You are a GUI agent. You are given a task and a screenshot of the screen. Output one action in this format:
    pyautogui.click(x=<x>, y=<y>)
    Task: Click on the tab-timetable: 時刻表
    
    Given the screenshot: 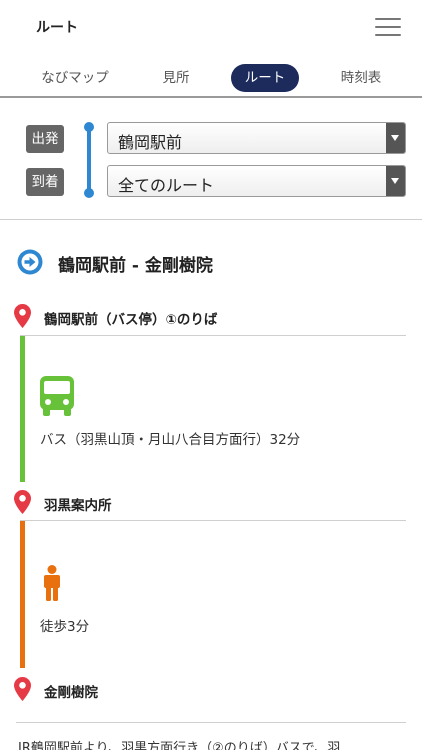 What is the action you would take?
    pyautogui.click(x=361, y=78)
    